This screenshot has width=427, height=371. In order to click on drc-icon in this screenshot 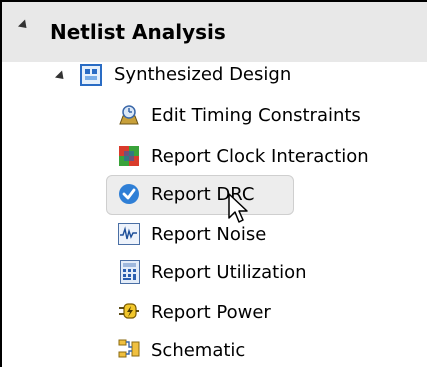, I will do `click(129, 194)`.